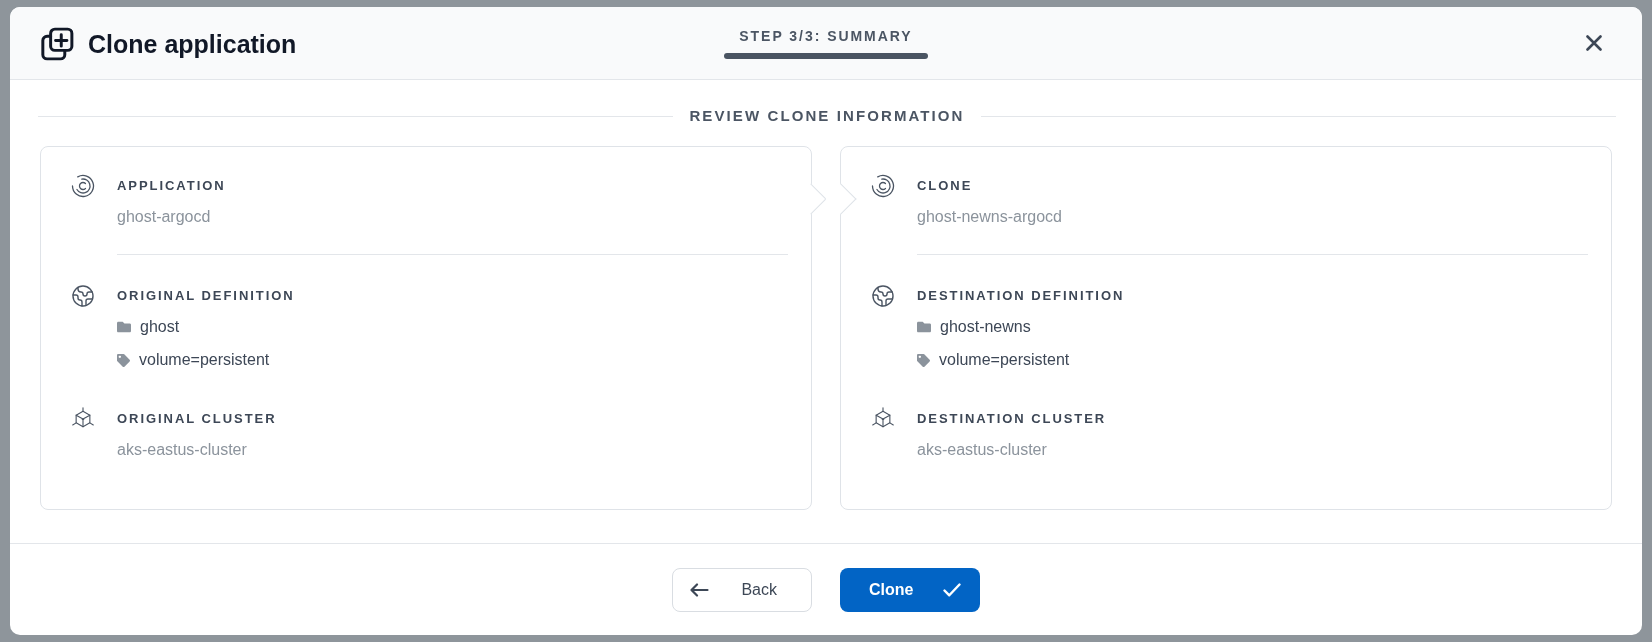 Image resolution: width=1652 pixels, height=642 pixels. I want to click on clone-button: Clone, so click(910, 589).